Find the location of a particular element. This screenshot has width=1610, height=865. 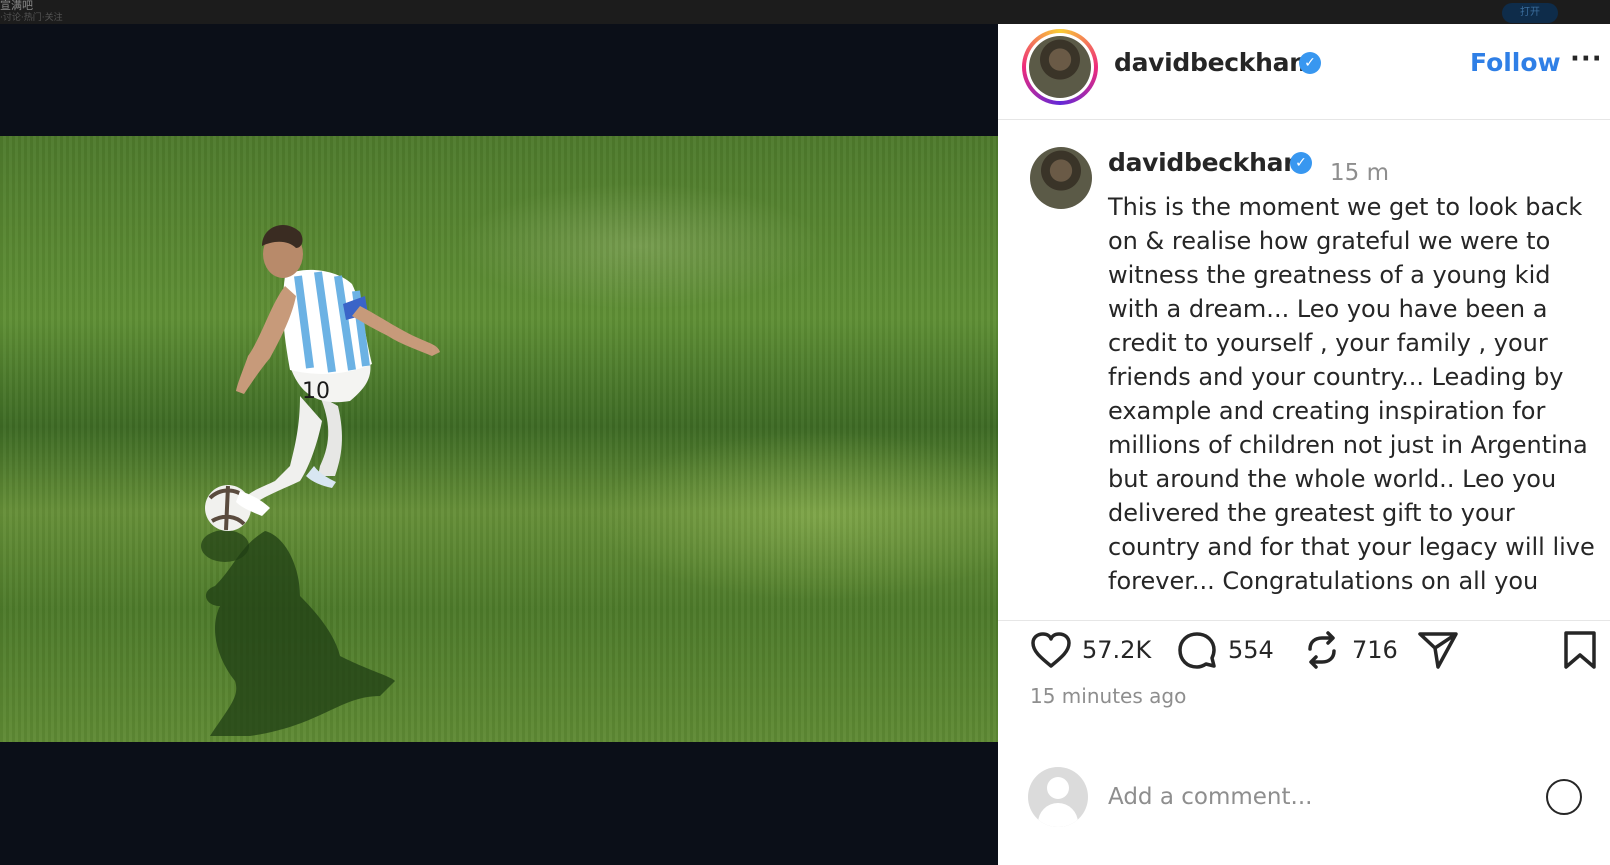

caption-line: with a dream... Leo you have been a is located at coordinates (1328, 309).